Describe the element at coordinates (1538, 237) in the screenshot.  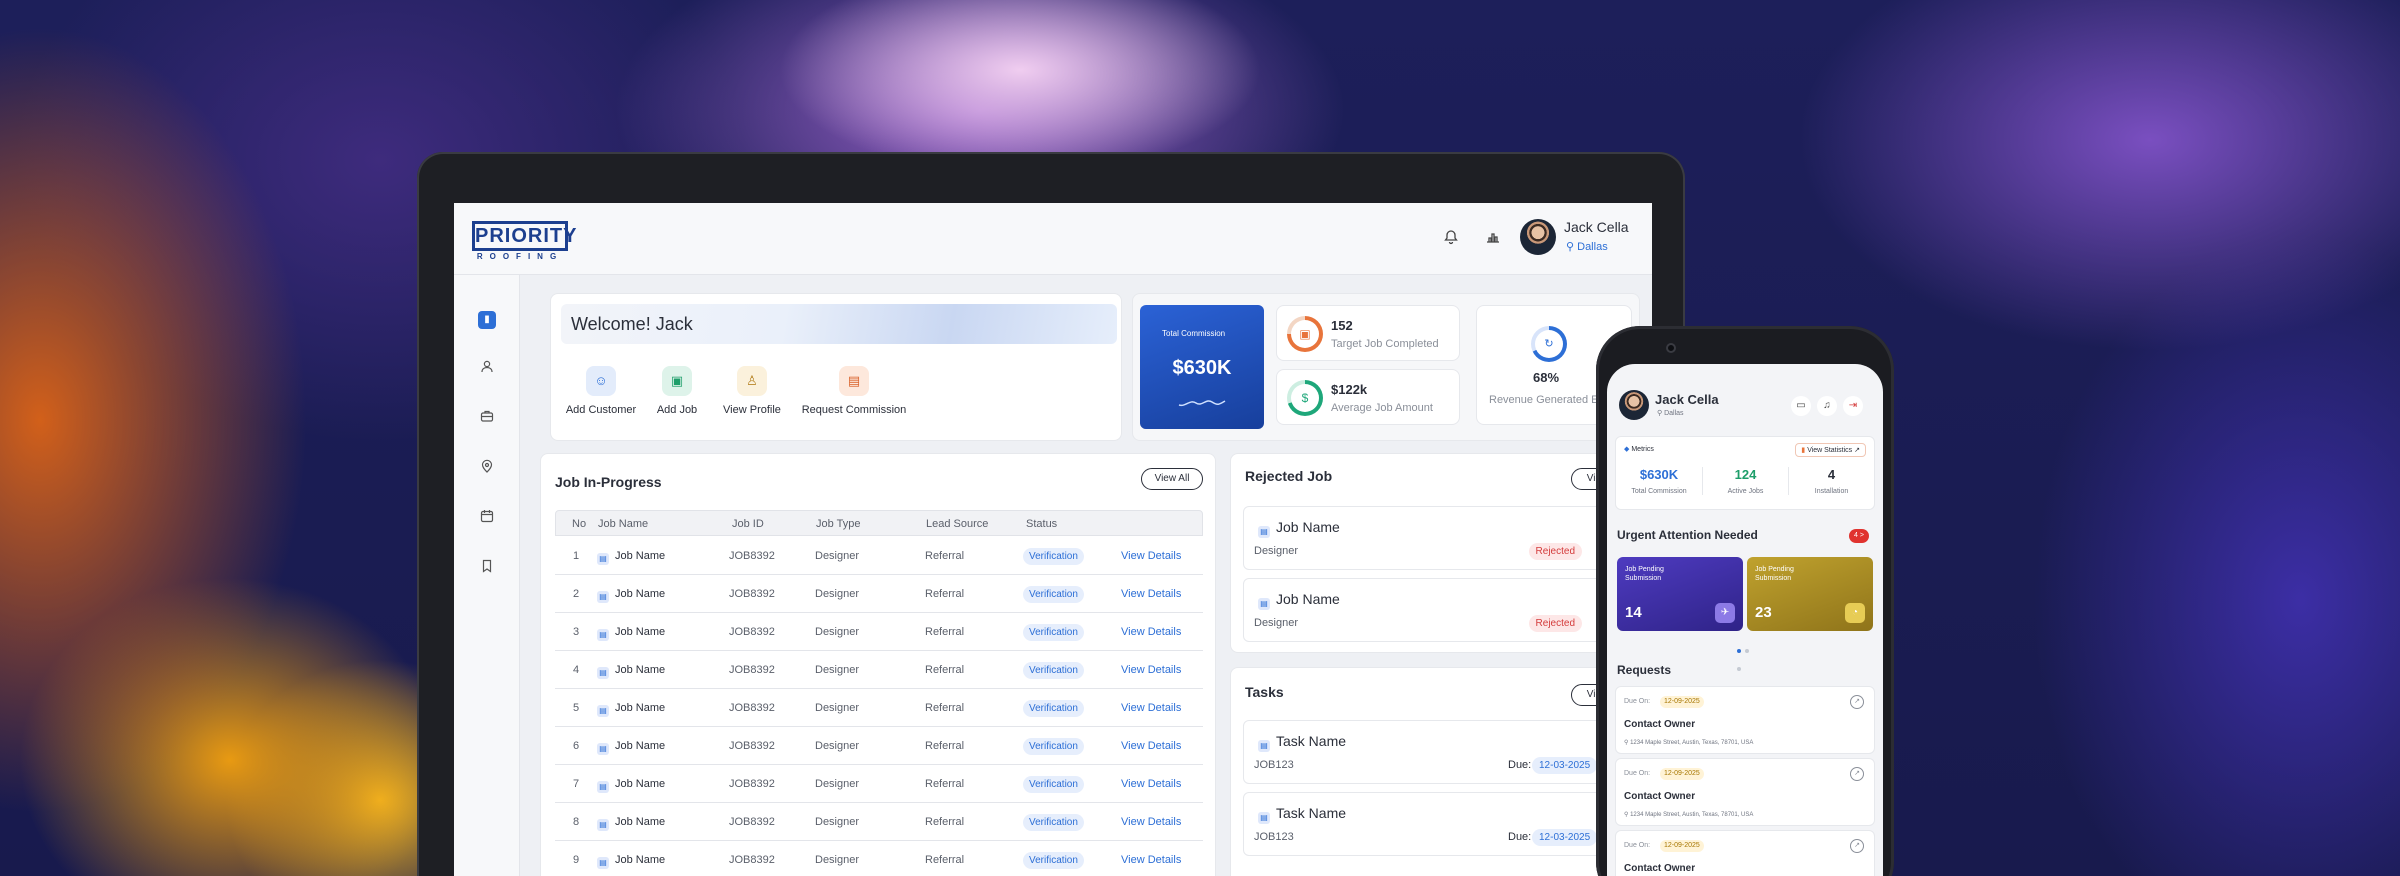
I see `avatar` at that location.